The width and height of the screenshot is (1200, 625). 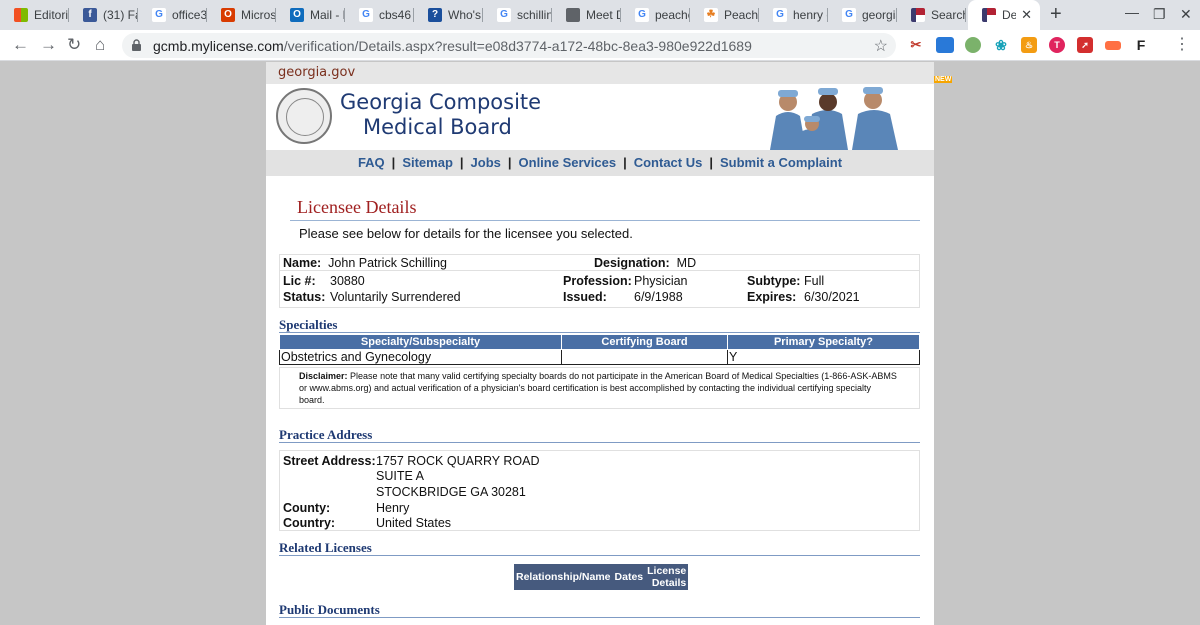 I want to click on new-tab-button: +, so click(x=1056, y=14).